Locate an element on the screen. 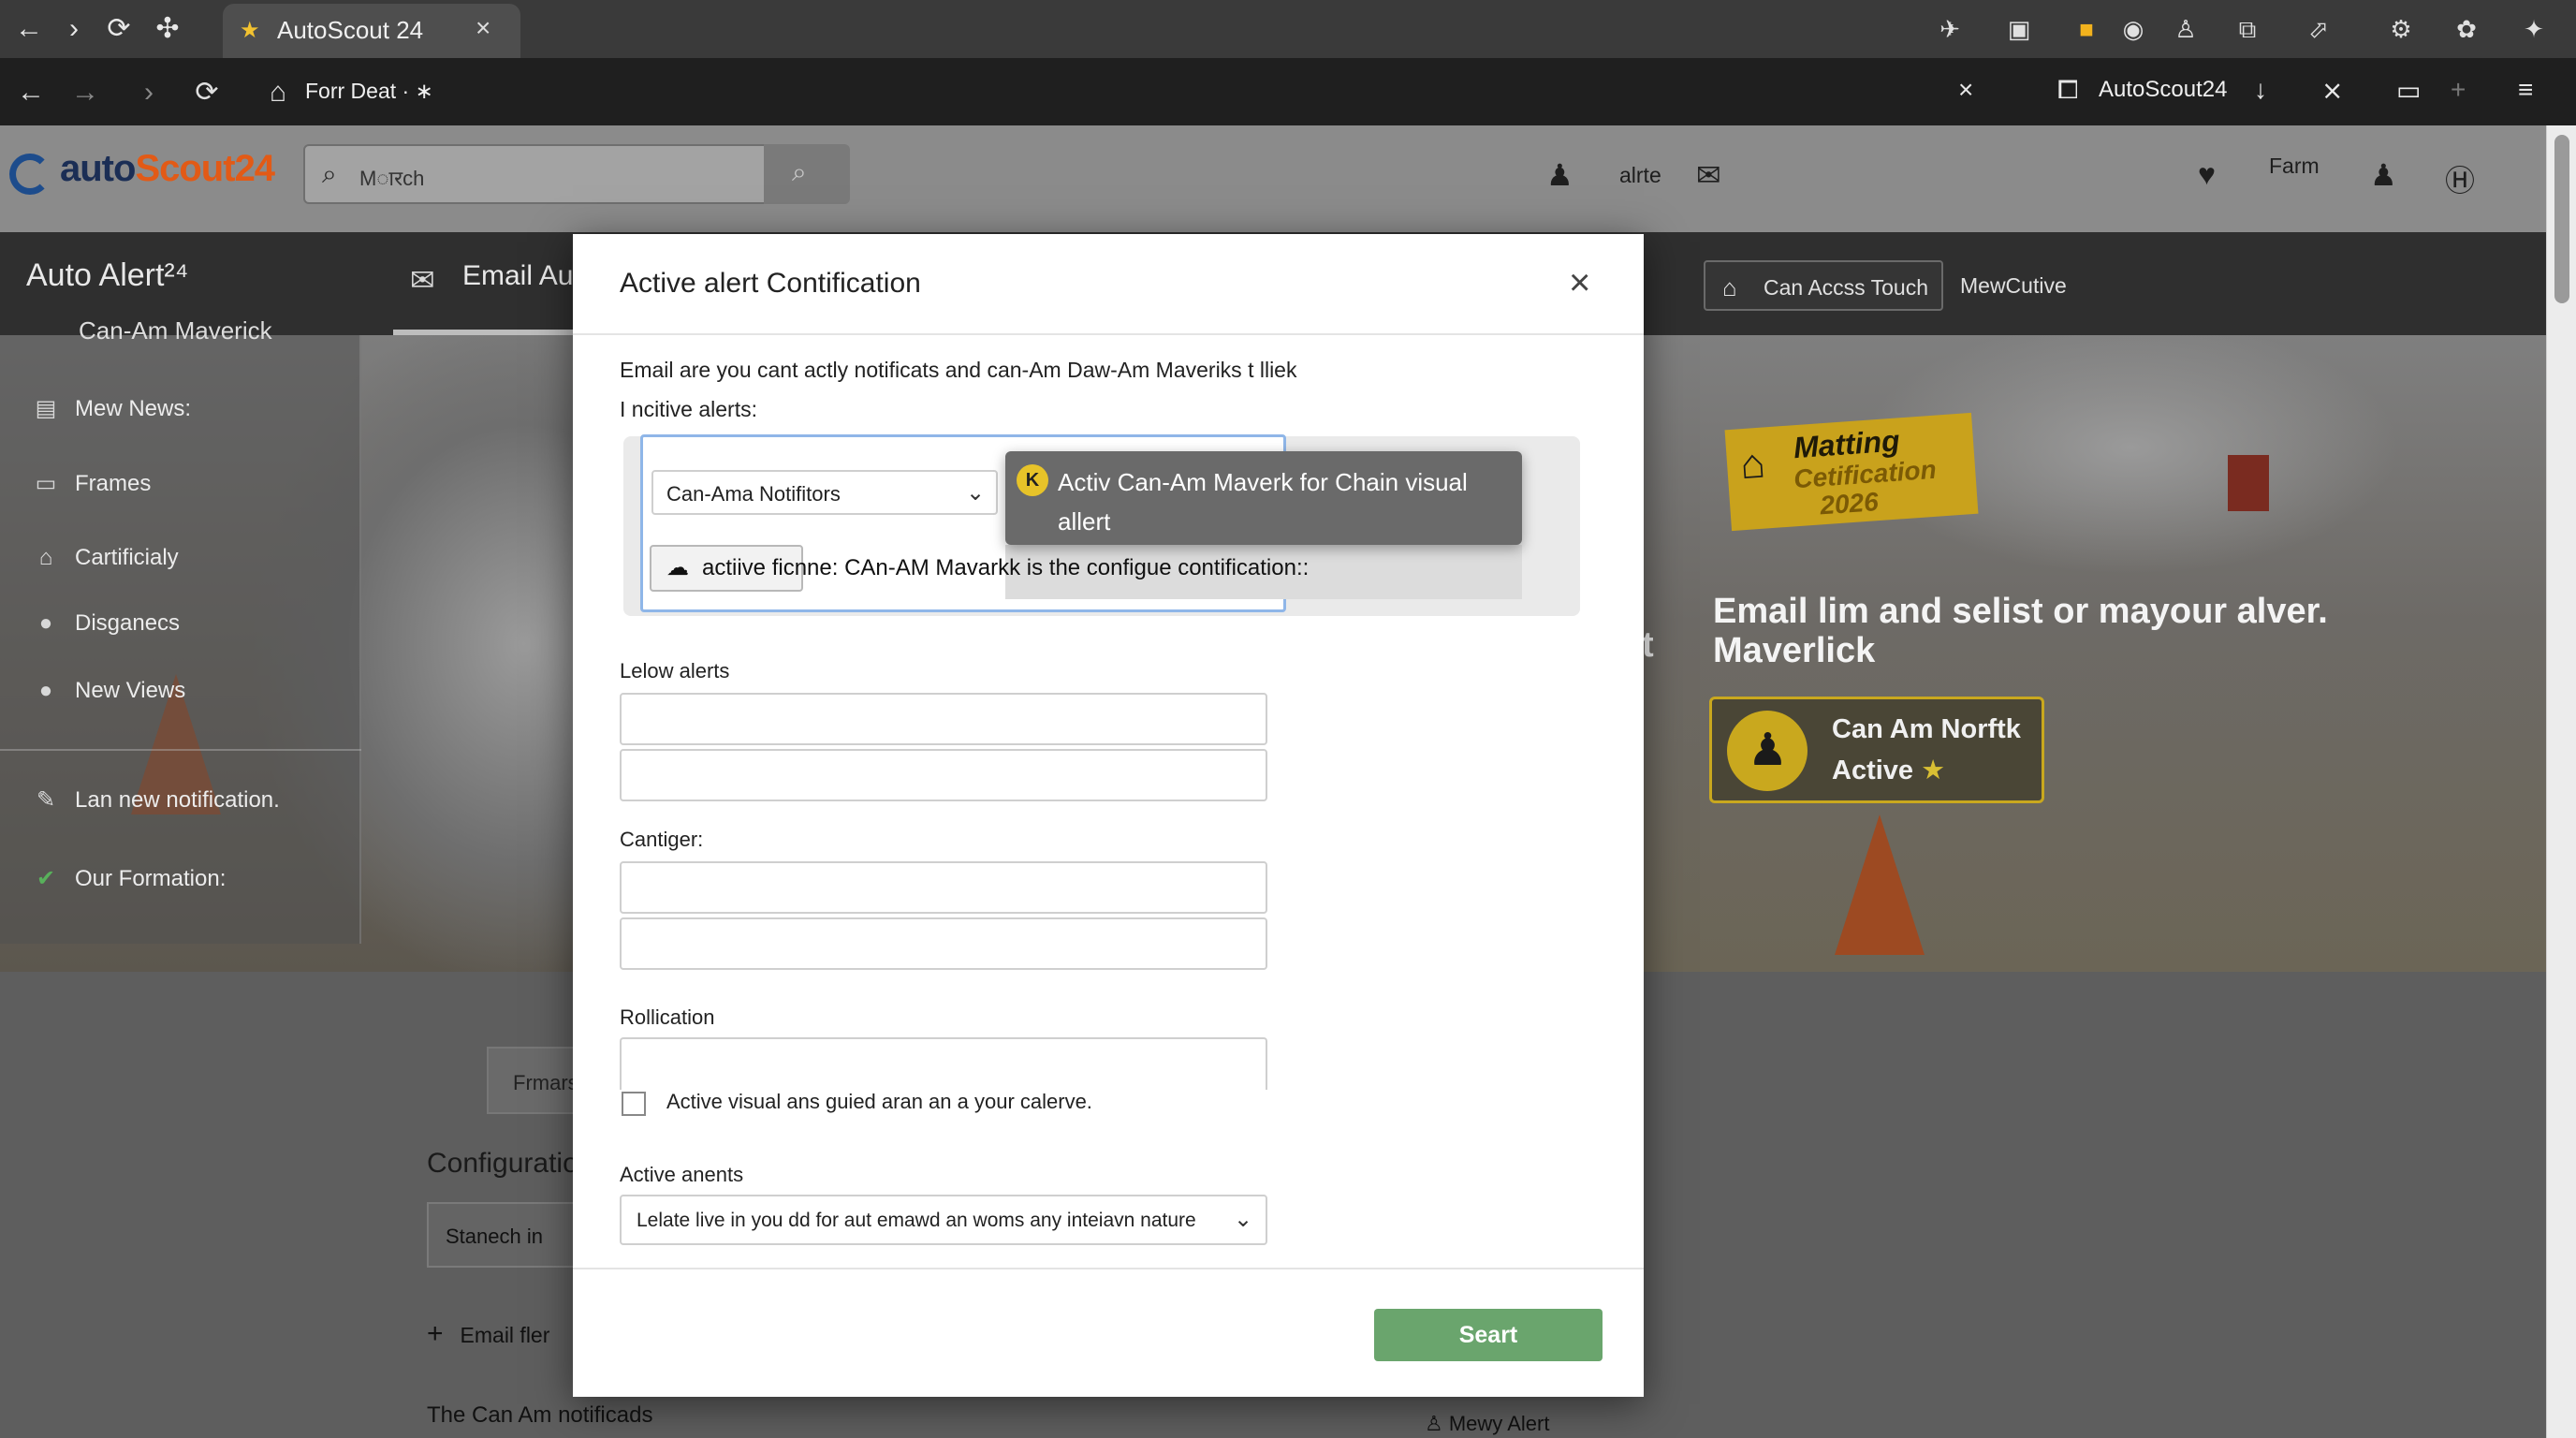 The width and height of the screenshot is (2576, 1438). check-icon: ✔ is located at coordinates (46, 878).